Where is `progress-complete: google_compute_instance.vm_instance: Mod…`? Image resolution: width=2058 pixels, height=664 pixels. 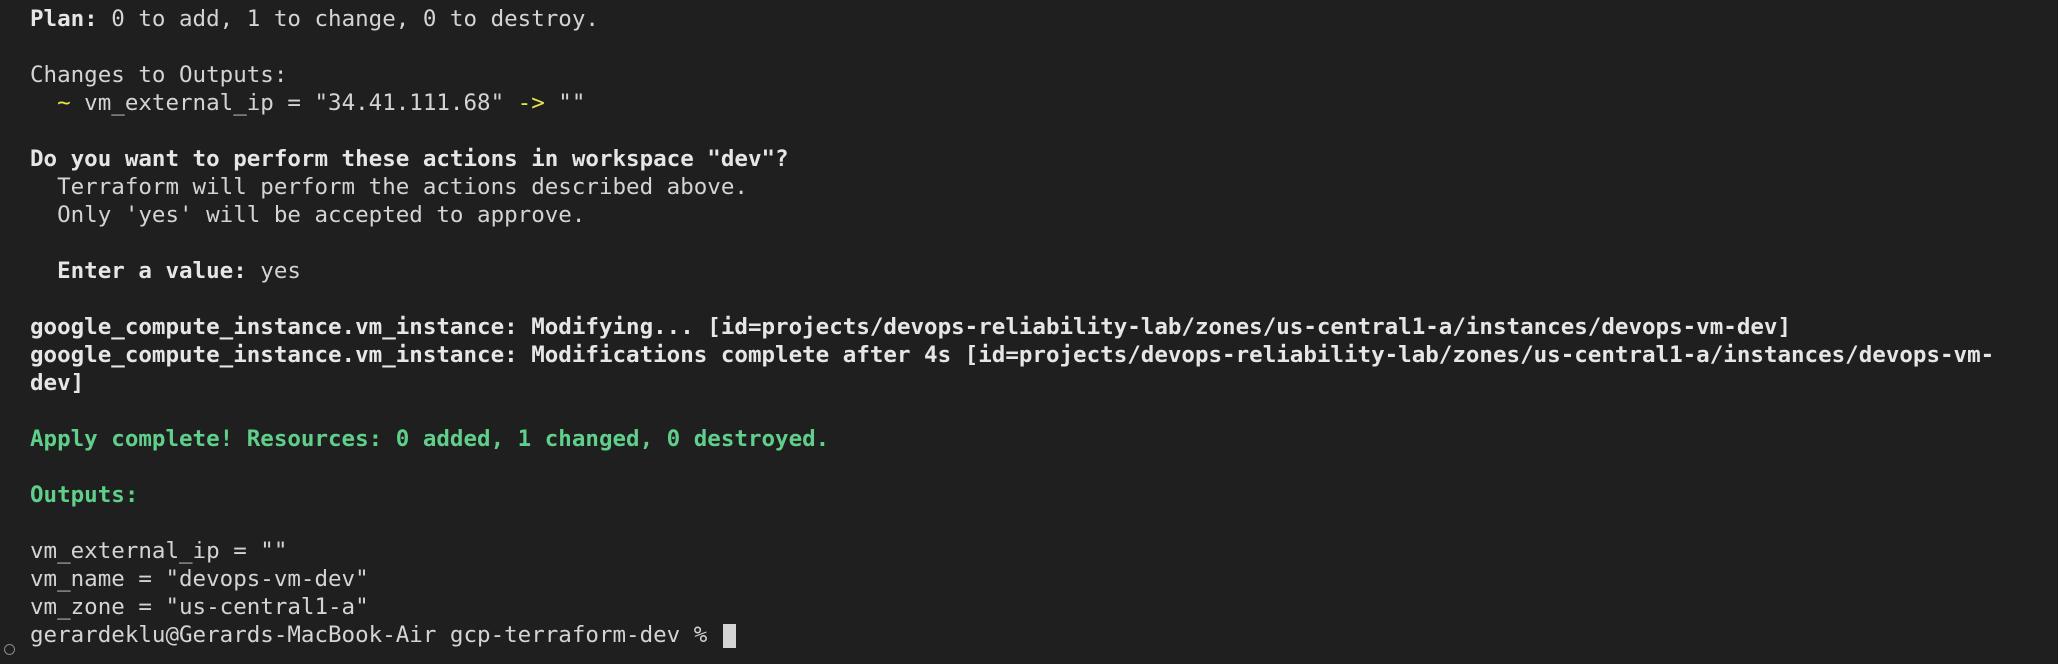
progress-complete: google_compute_instance.vm_instance: Mod… is located at coordinates (1012, 355).